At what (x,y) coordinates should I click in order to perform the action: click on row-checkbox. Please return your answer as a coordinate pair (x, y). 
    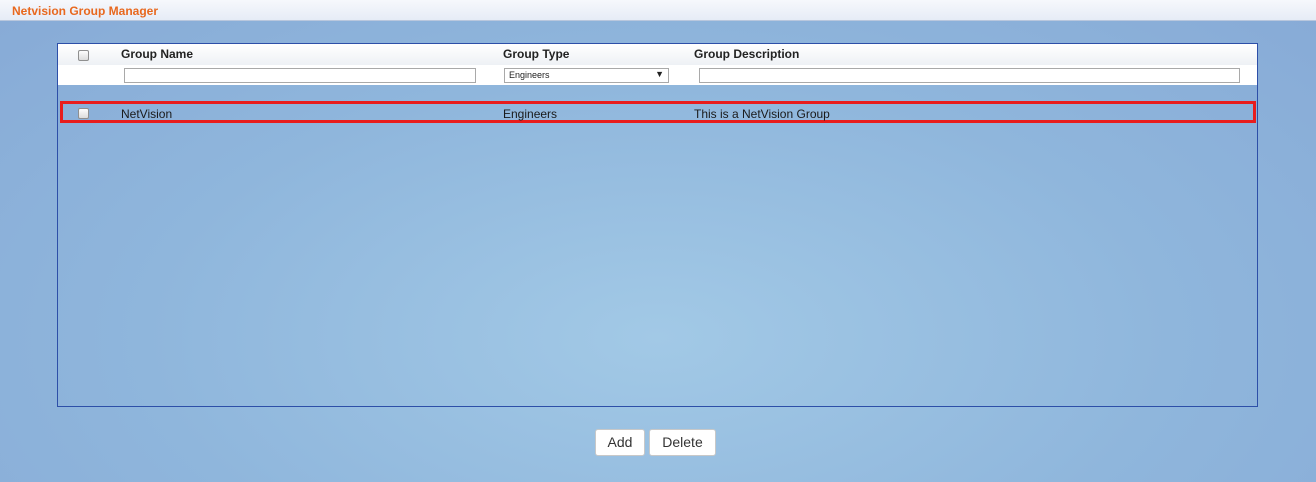
    Looking at the image, I should click on (83, 113).